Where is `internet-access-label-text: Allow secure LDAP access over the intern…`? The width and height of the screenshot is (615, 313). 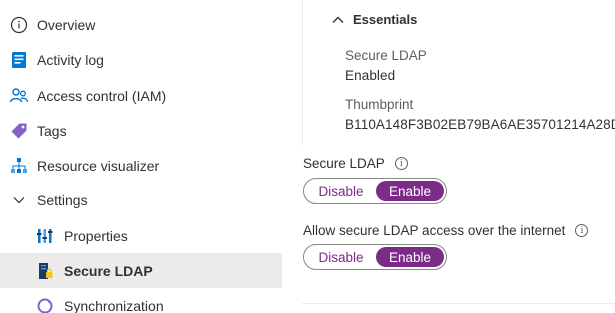 internet-access-label-text: Allow secure LDAP access over the intern… is located at coordinates (434, 230).